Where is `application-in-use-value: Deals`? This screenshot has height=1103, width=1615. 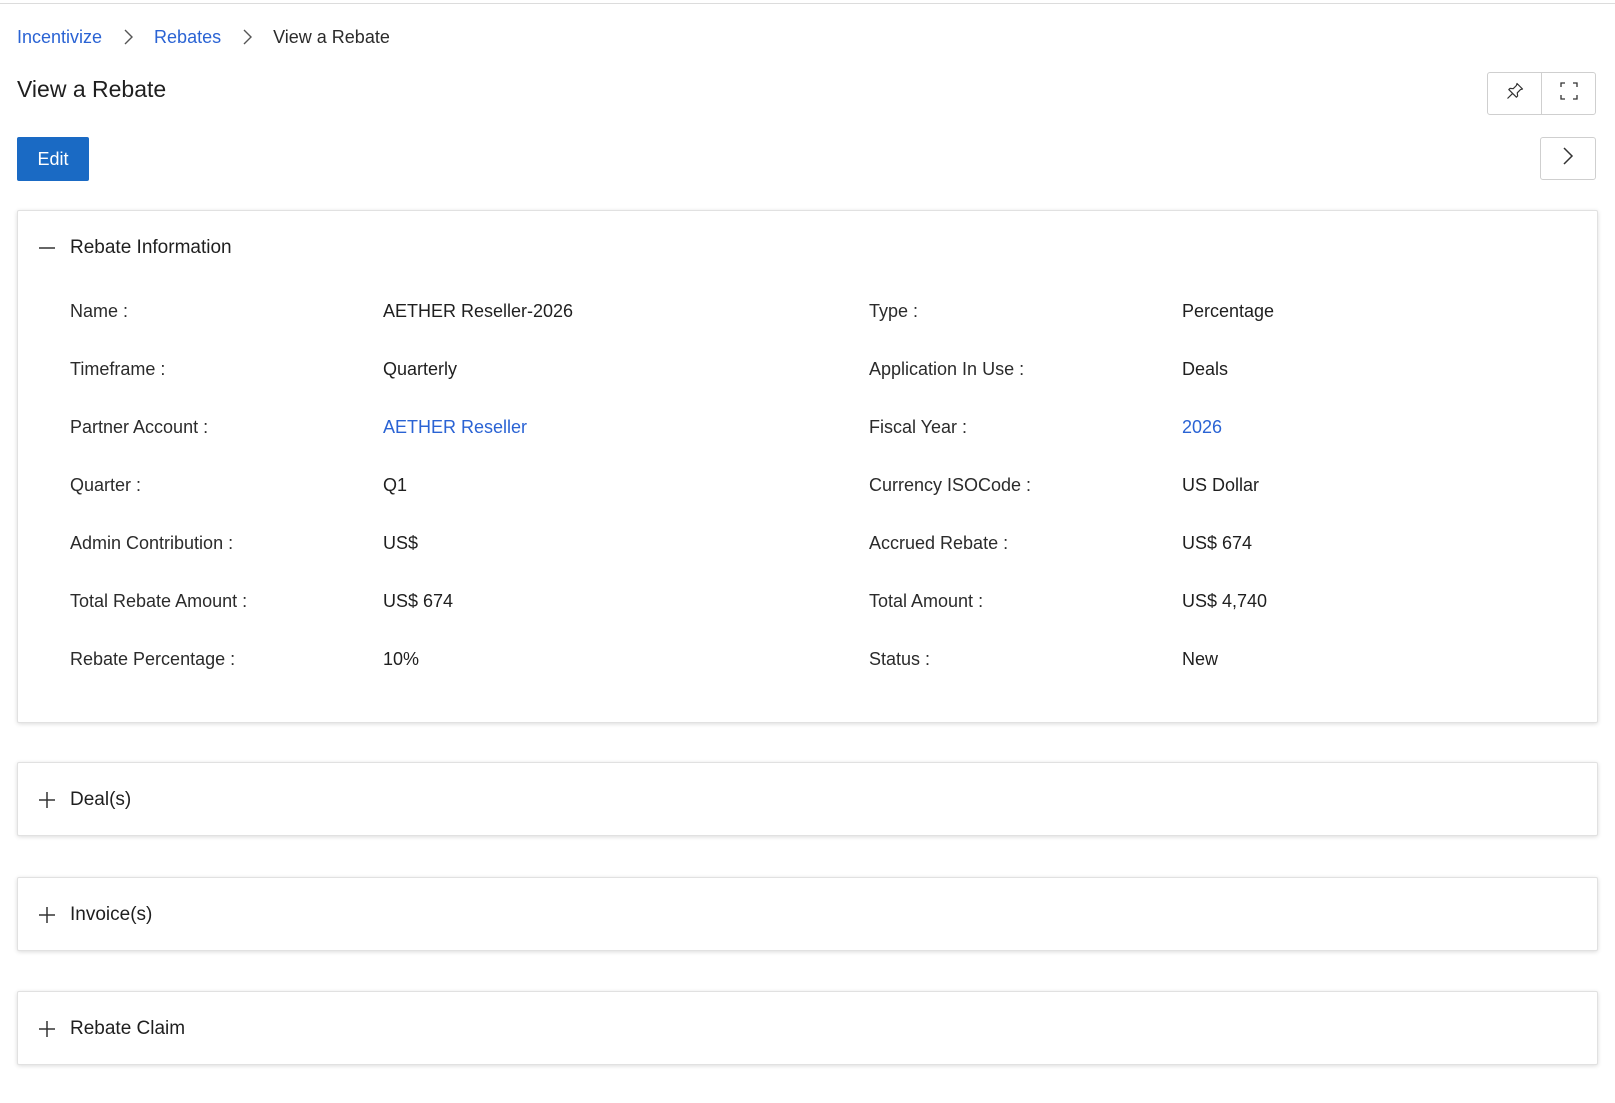
application-in-use-value: Deals is located at coordinates (1205, 369).